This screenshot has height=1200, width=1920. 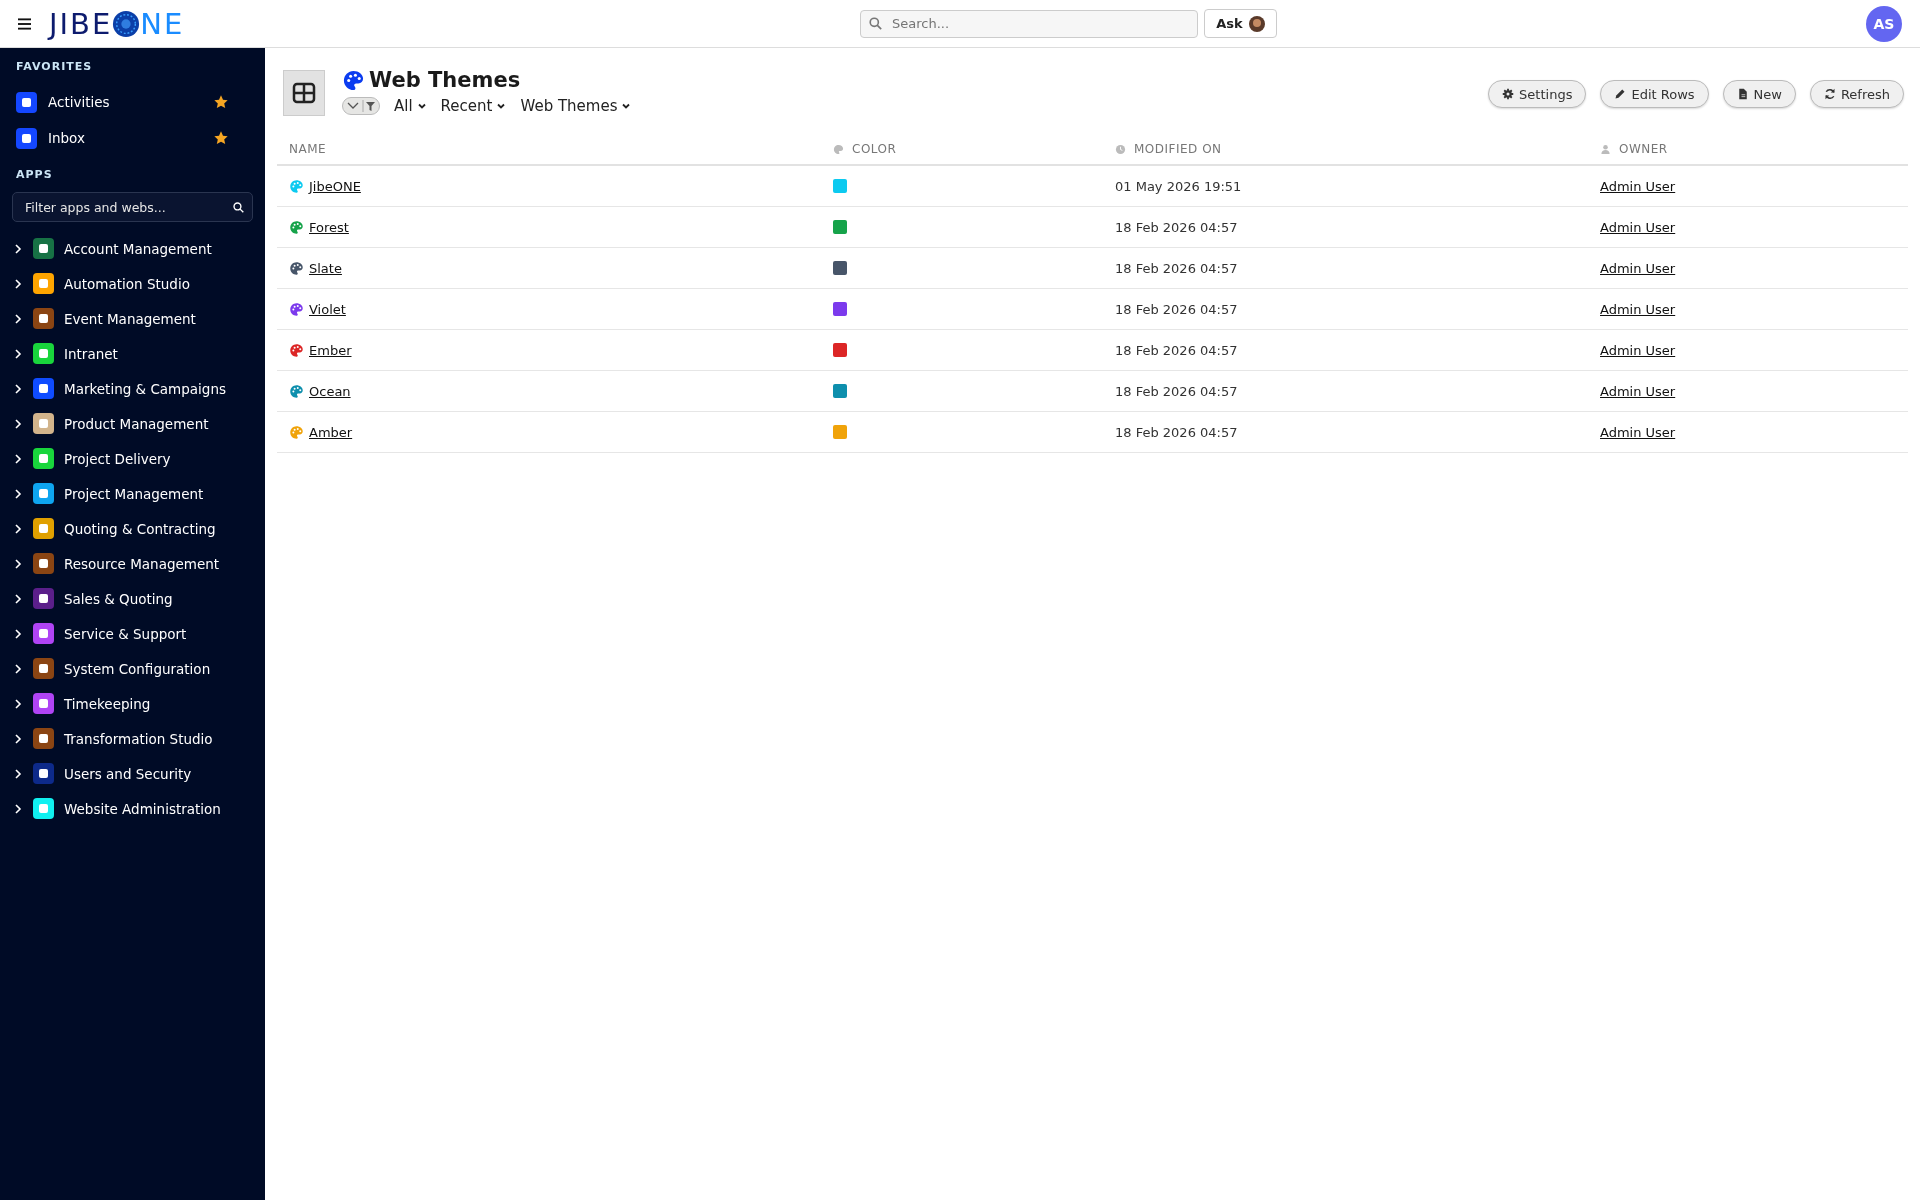 I want to click on theme-link: Ocean, so click(x=330, y=391).